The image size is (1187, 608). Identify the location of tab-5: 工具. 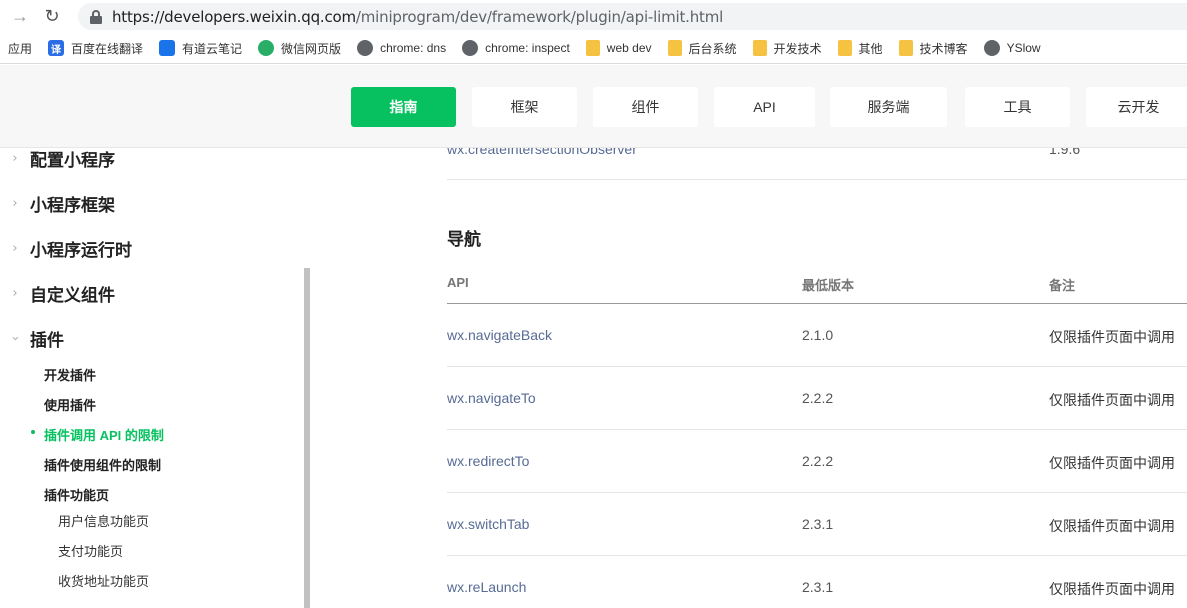
(1017, 107).